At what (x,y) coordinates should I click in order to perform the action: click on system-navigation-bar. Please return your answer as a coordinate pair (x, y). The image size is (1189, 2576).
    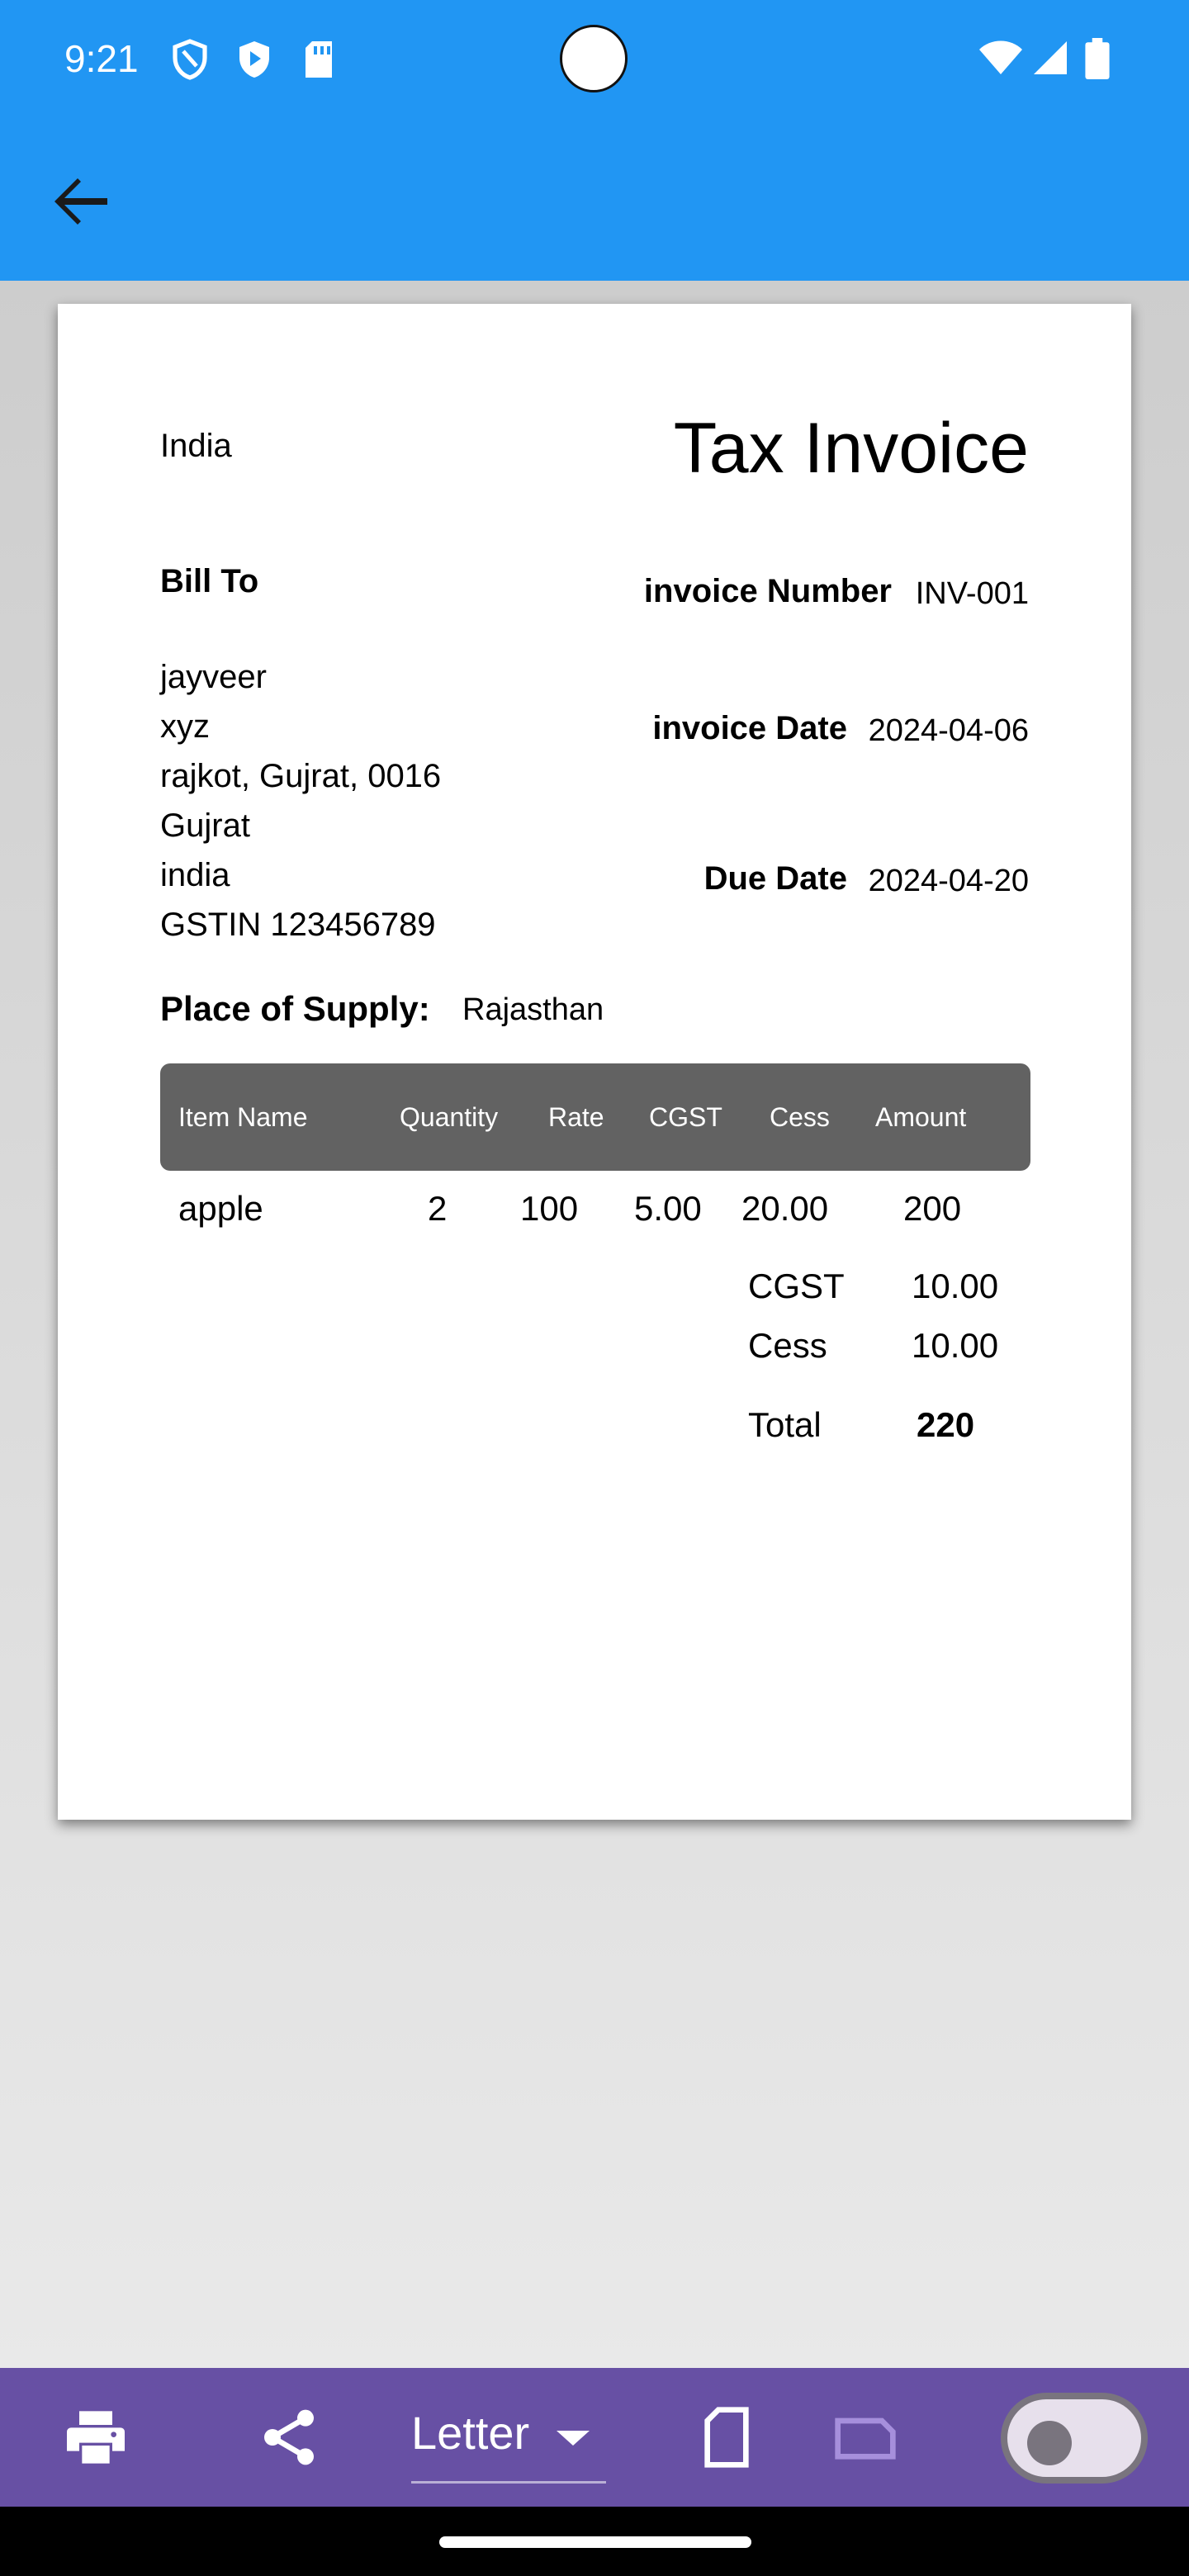
    Looking at the image, I should click on (594, 2541).